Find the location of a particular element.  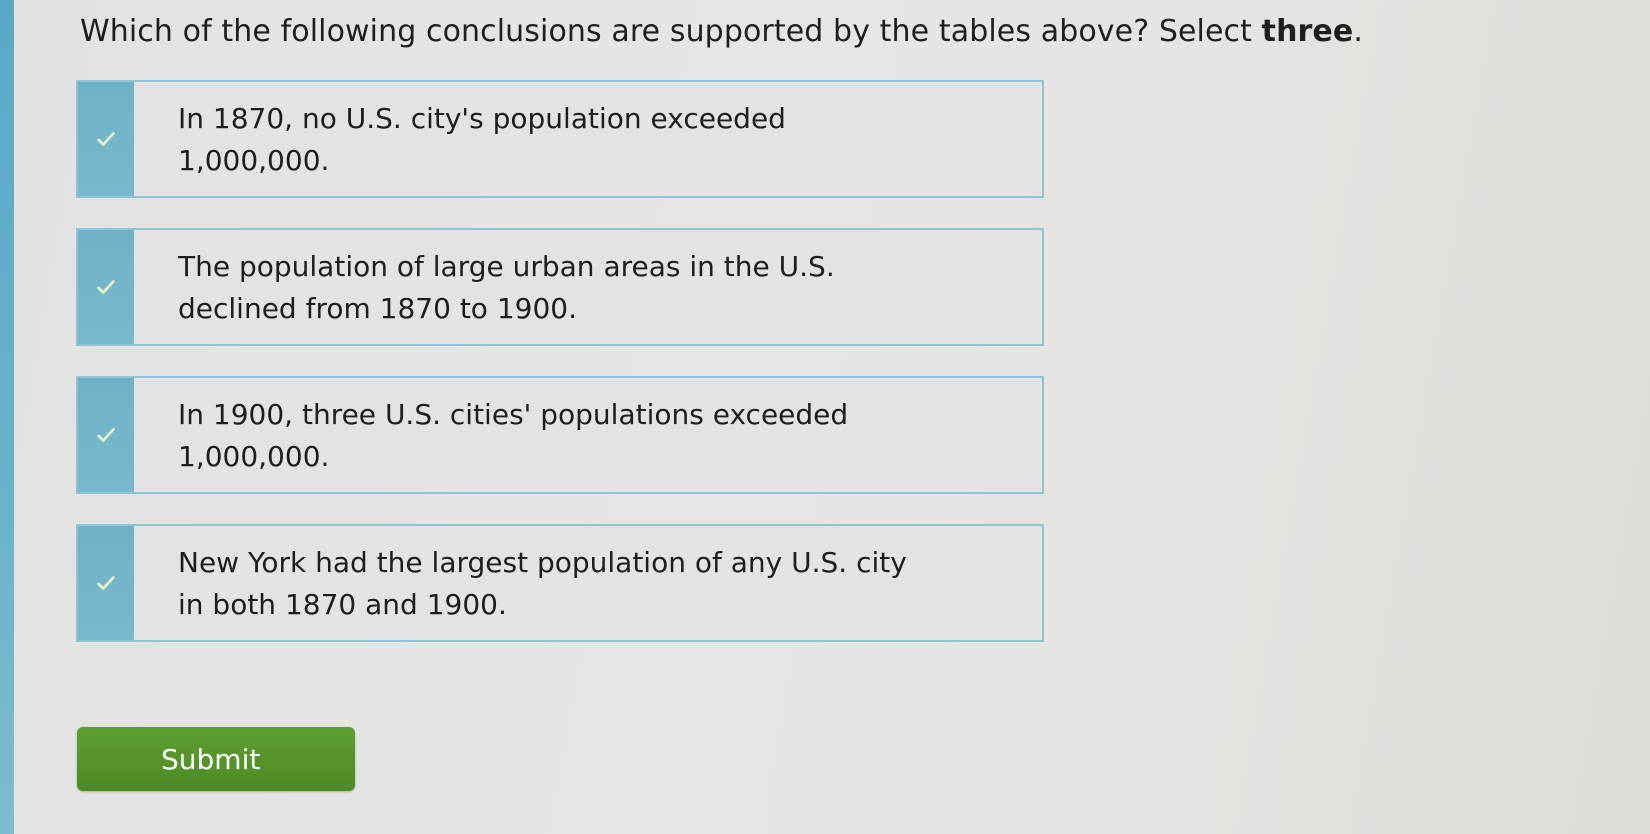

submit-button: Submit is located at coordinates (216, 759).